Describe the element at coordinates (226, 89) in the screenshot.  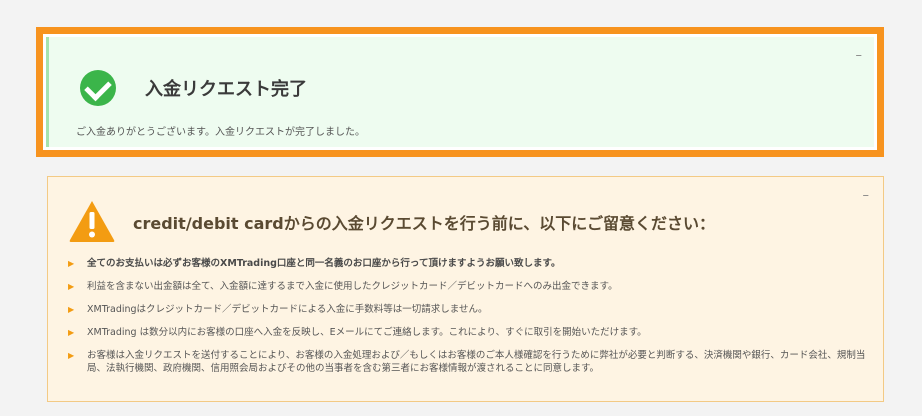
I see `deposit-complete-title: 入金リクエスト完了` at that location.